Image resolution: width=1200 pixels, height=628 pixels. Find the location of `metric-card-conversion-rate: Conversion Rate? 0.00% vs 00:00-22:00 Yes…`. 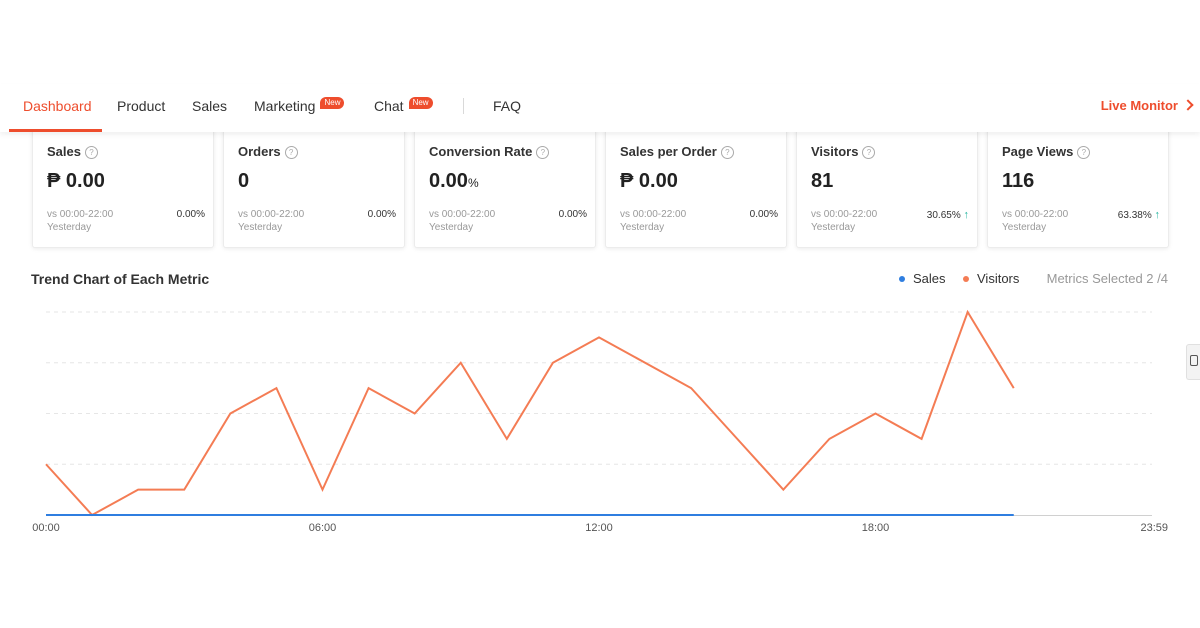

metric-card-conversion-rate: Conversion Rate? 0.00% vs 00:00-22:00 Yes… is located at coordinates (505, 187).